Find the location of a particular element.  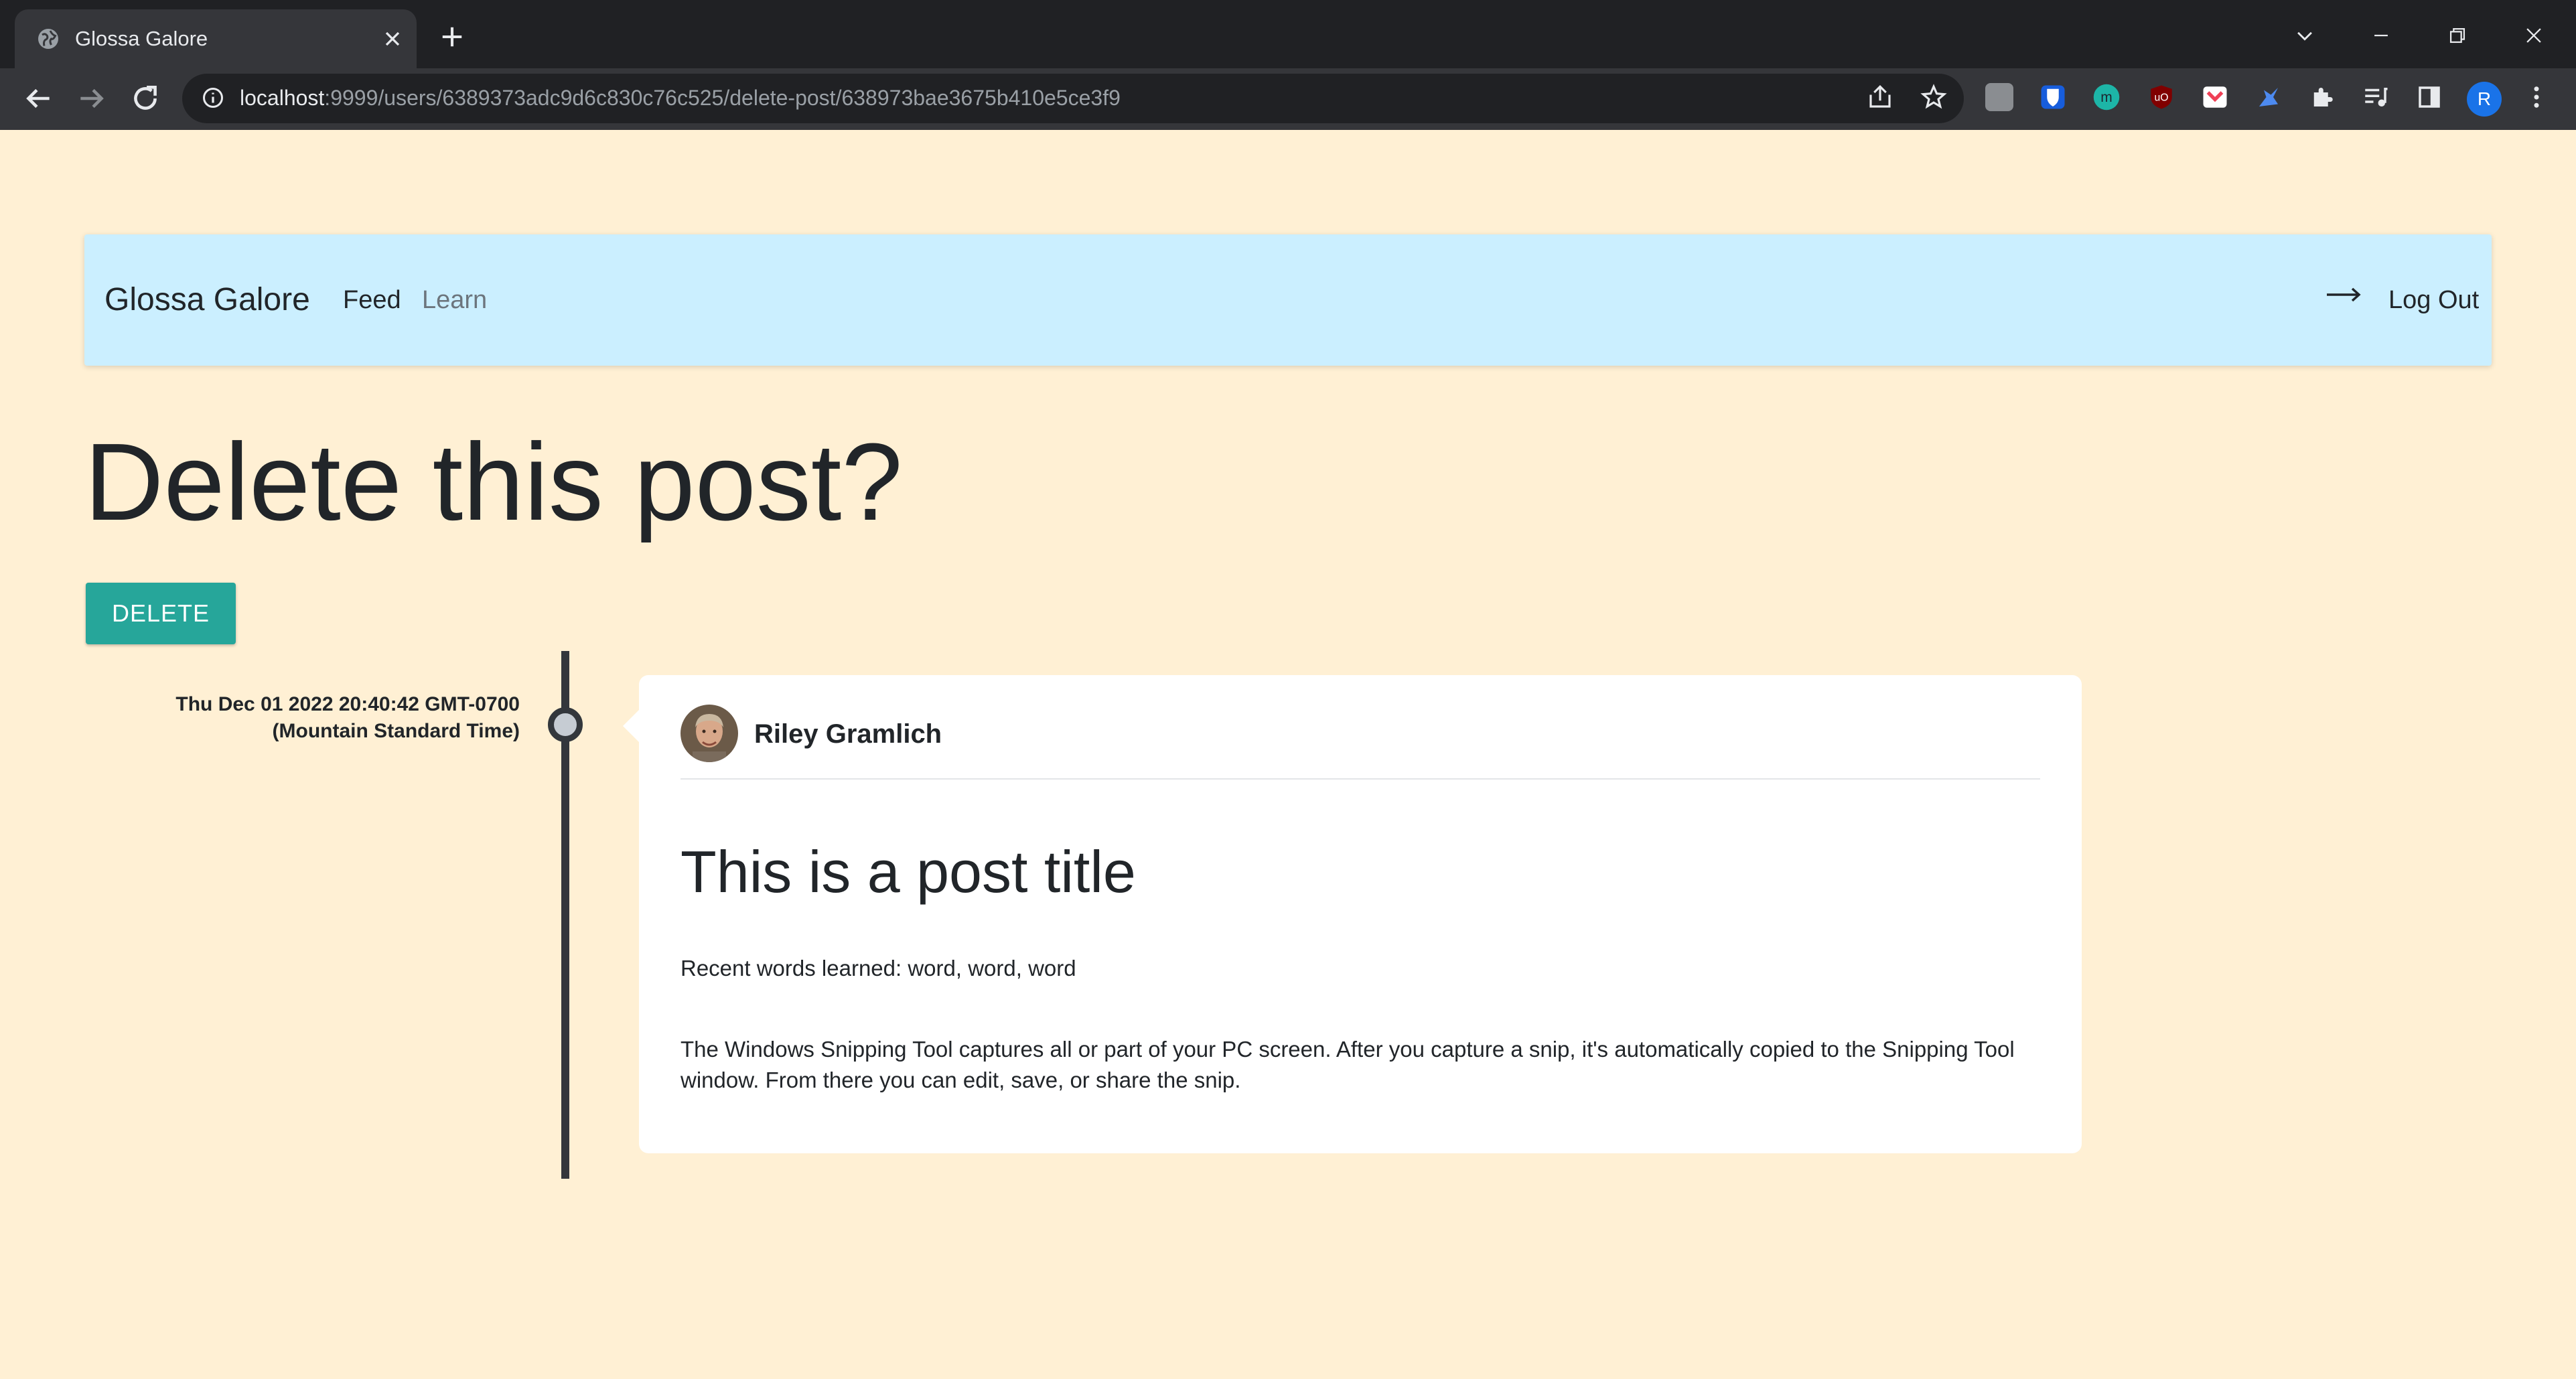

post-title: This is a post title is located at coordinates (908, 872).